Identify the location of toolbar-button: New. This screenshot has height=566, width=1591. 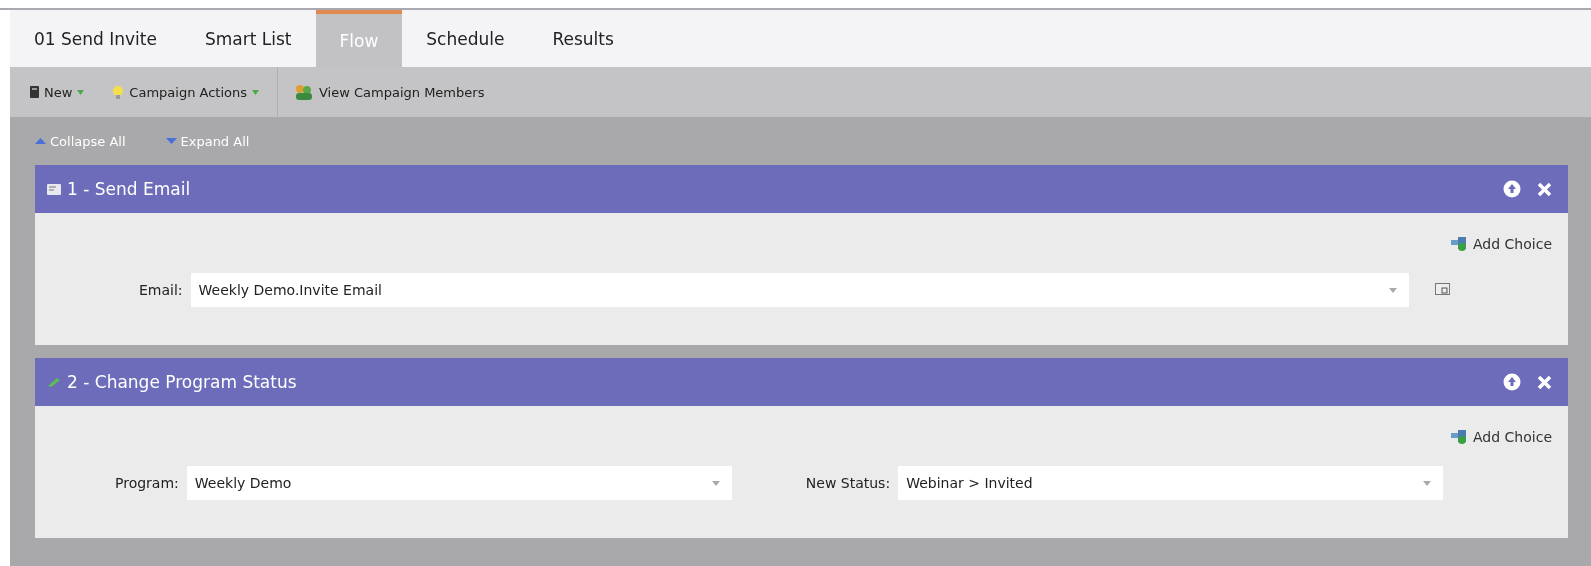
(57, 92).